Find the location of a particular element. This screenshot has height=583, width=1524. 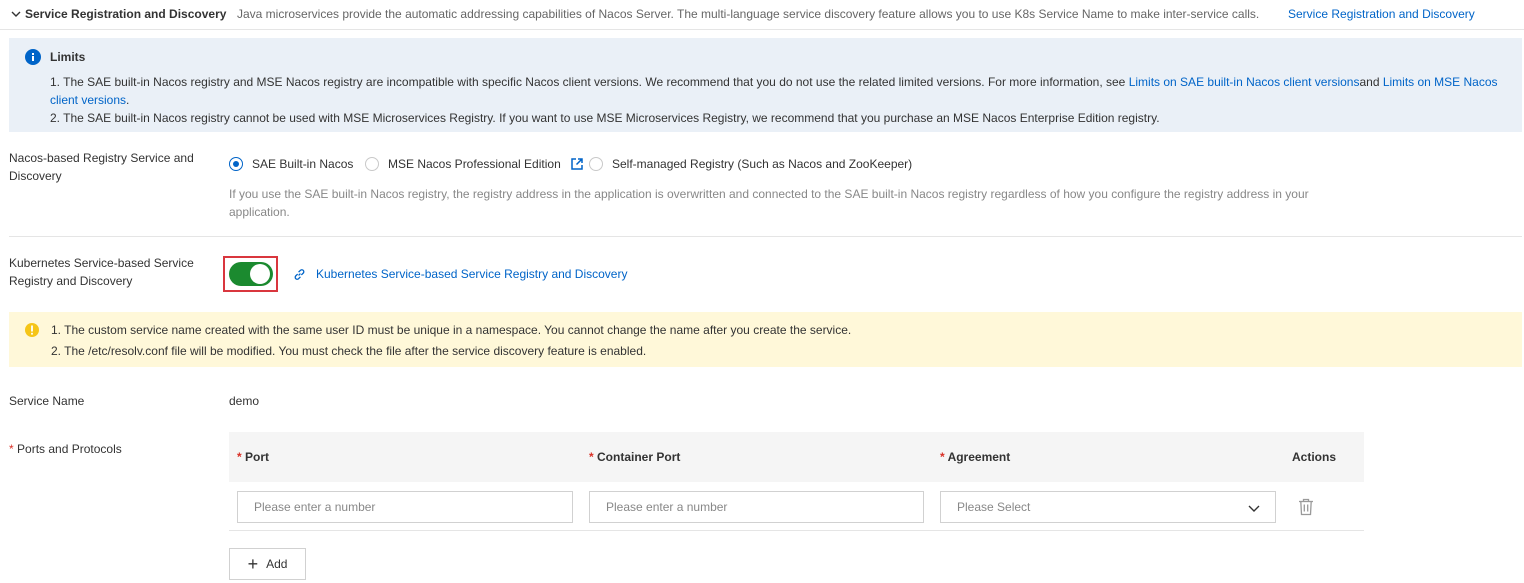

radio-label: SAE Built-in Nacos is located at coordinates (303, 164).